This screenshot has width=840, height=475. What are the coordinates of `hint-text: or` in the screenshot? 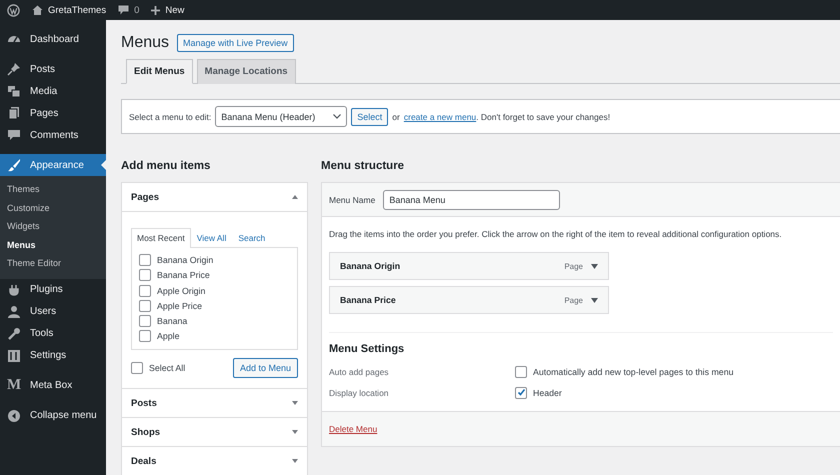 It's located at (396, 117).